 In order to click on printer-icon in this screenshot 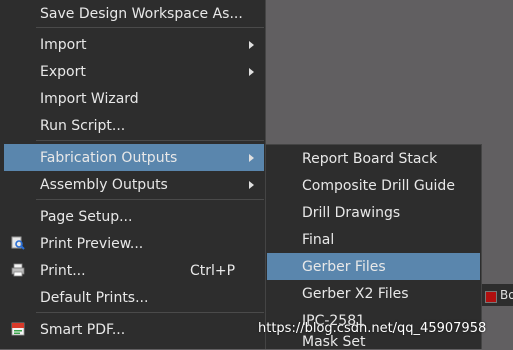, I will do `click(18, 270)`.